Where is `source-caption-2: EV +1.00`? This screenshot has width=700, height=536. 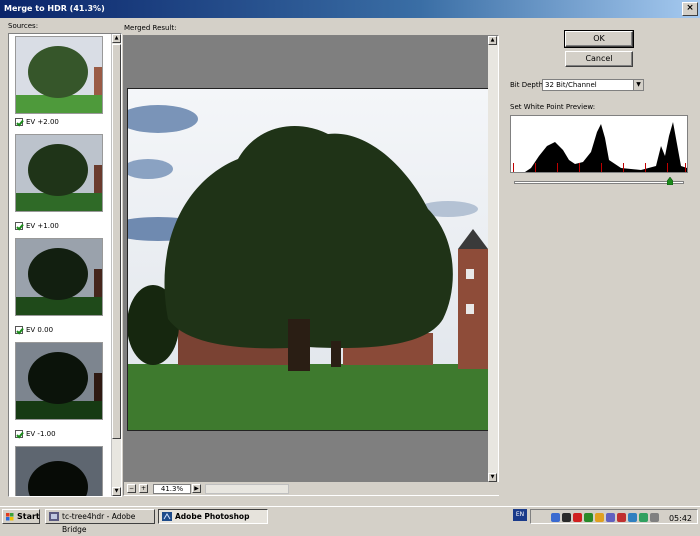 source-caption-2: EV +1.00 is located at coordinates (37, 225).